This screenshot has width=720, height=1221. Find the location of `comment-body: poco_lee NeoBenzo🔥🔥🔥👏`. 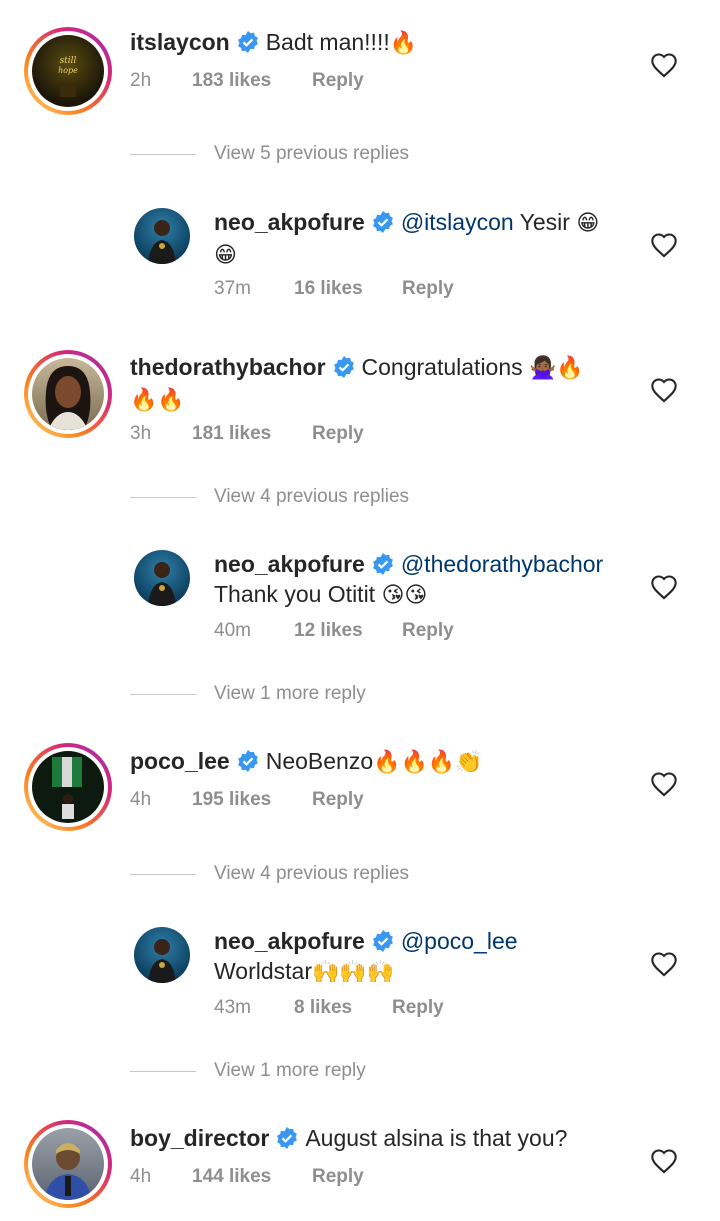

comment-body: poco_lee NeoBenzo🔥🔥🔥👏 is located at coordinates (380, 762).